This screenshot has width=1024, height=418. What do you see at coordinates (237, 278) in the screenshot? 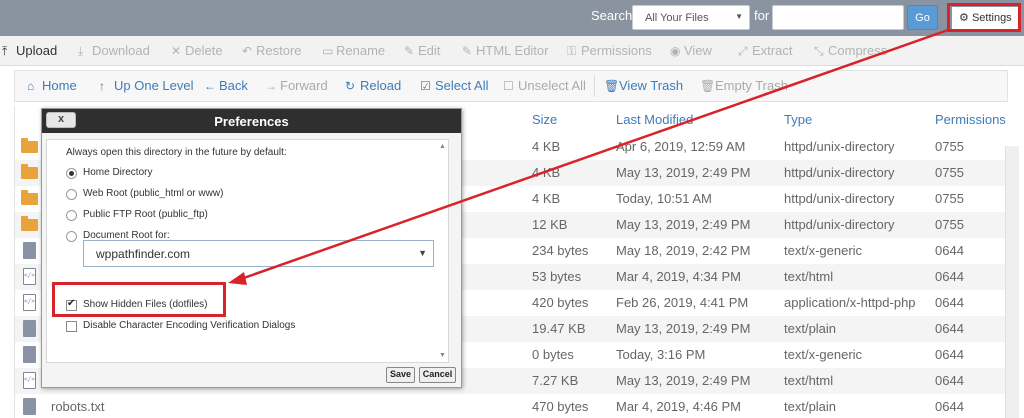
I see `annotation-arrow-head` at bounding box center [237, 278].